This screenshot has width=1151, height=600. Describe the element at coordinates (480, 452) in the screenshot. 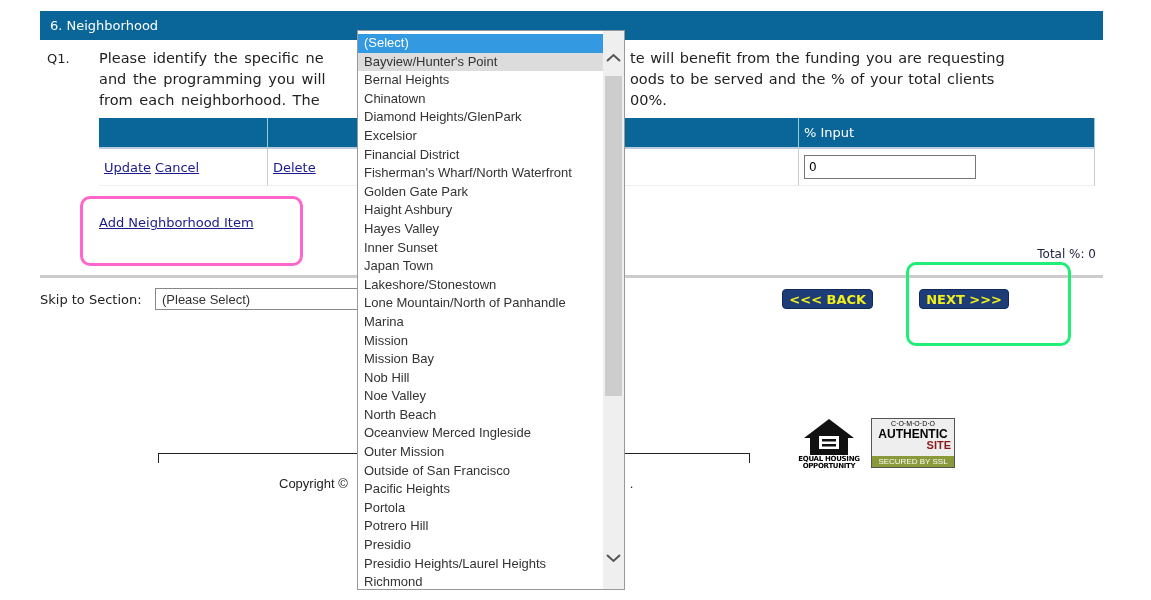

I see `dropdown-option: Outer Mission` at that location.